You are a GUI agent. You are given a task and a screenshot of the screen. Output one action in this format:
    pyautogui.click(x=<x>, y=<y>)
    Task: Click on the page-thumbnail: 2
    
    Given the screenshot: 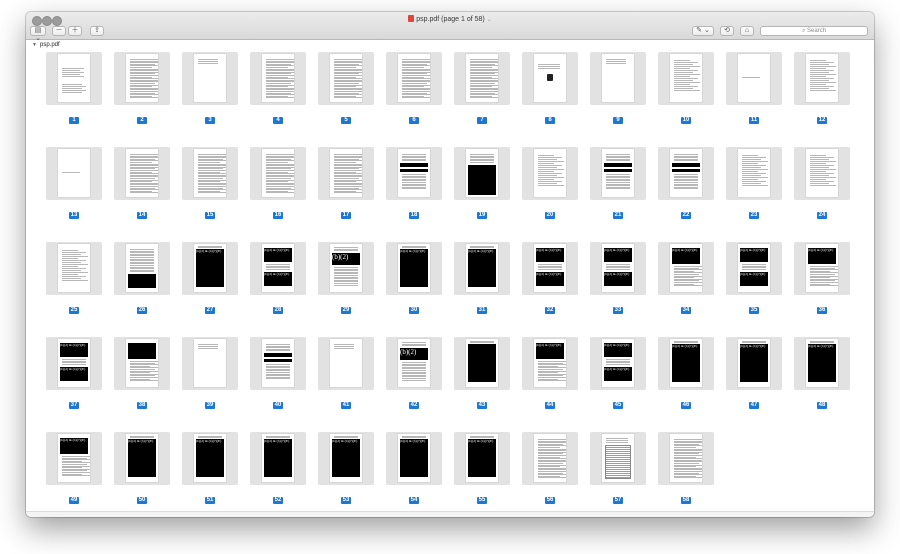 What is the action you would take?
    pyautogui.click(x=142, y=88)
    